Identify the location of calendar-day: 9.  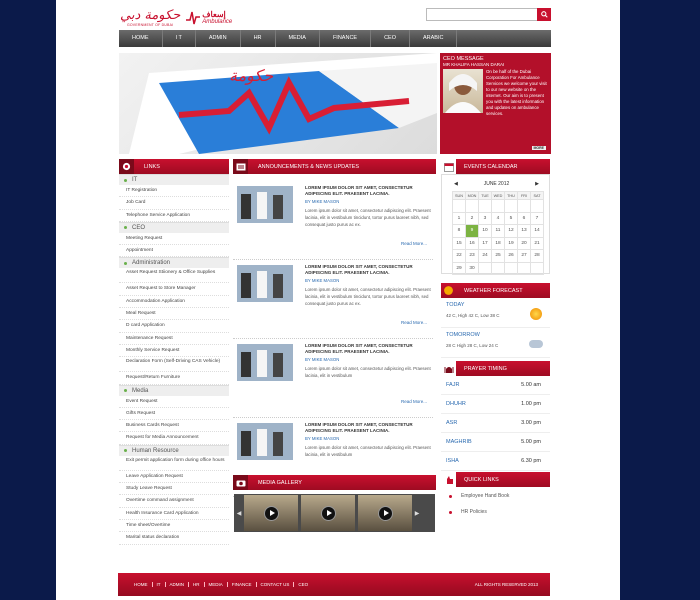
(472, 231).